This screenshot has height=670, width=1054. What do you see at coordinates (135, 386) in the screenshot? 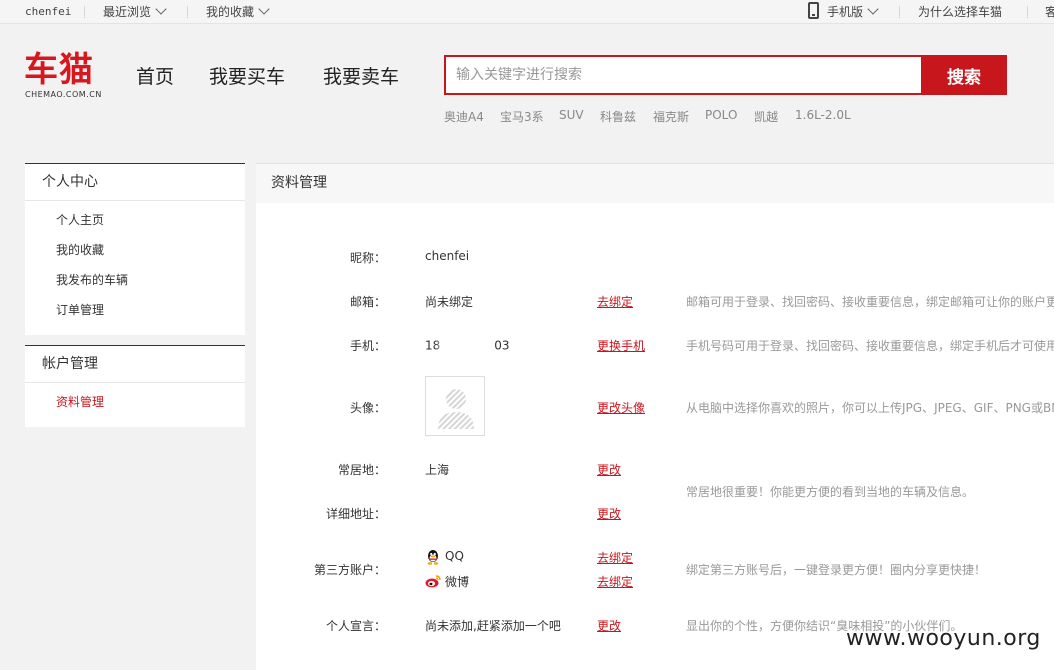
I see `sidebar-account: 帐户管理 资料管理` at bounding box center [135, 386].